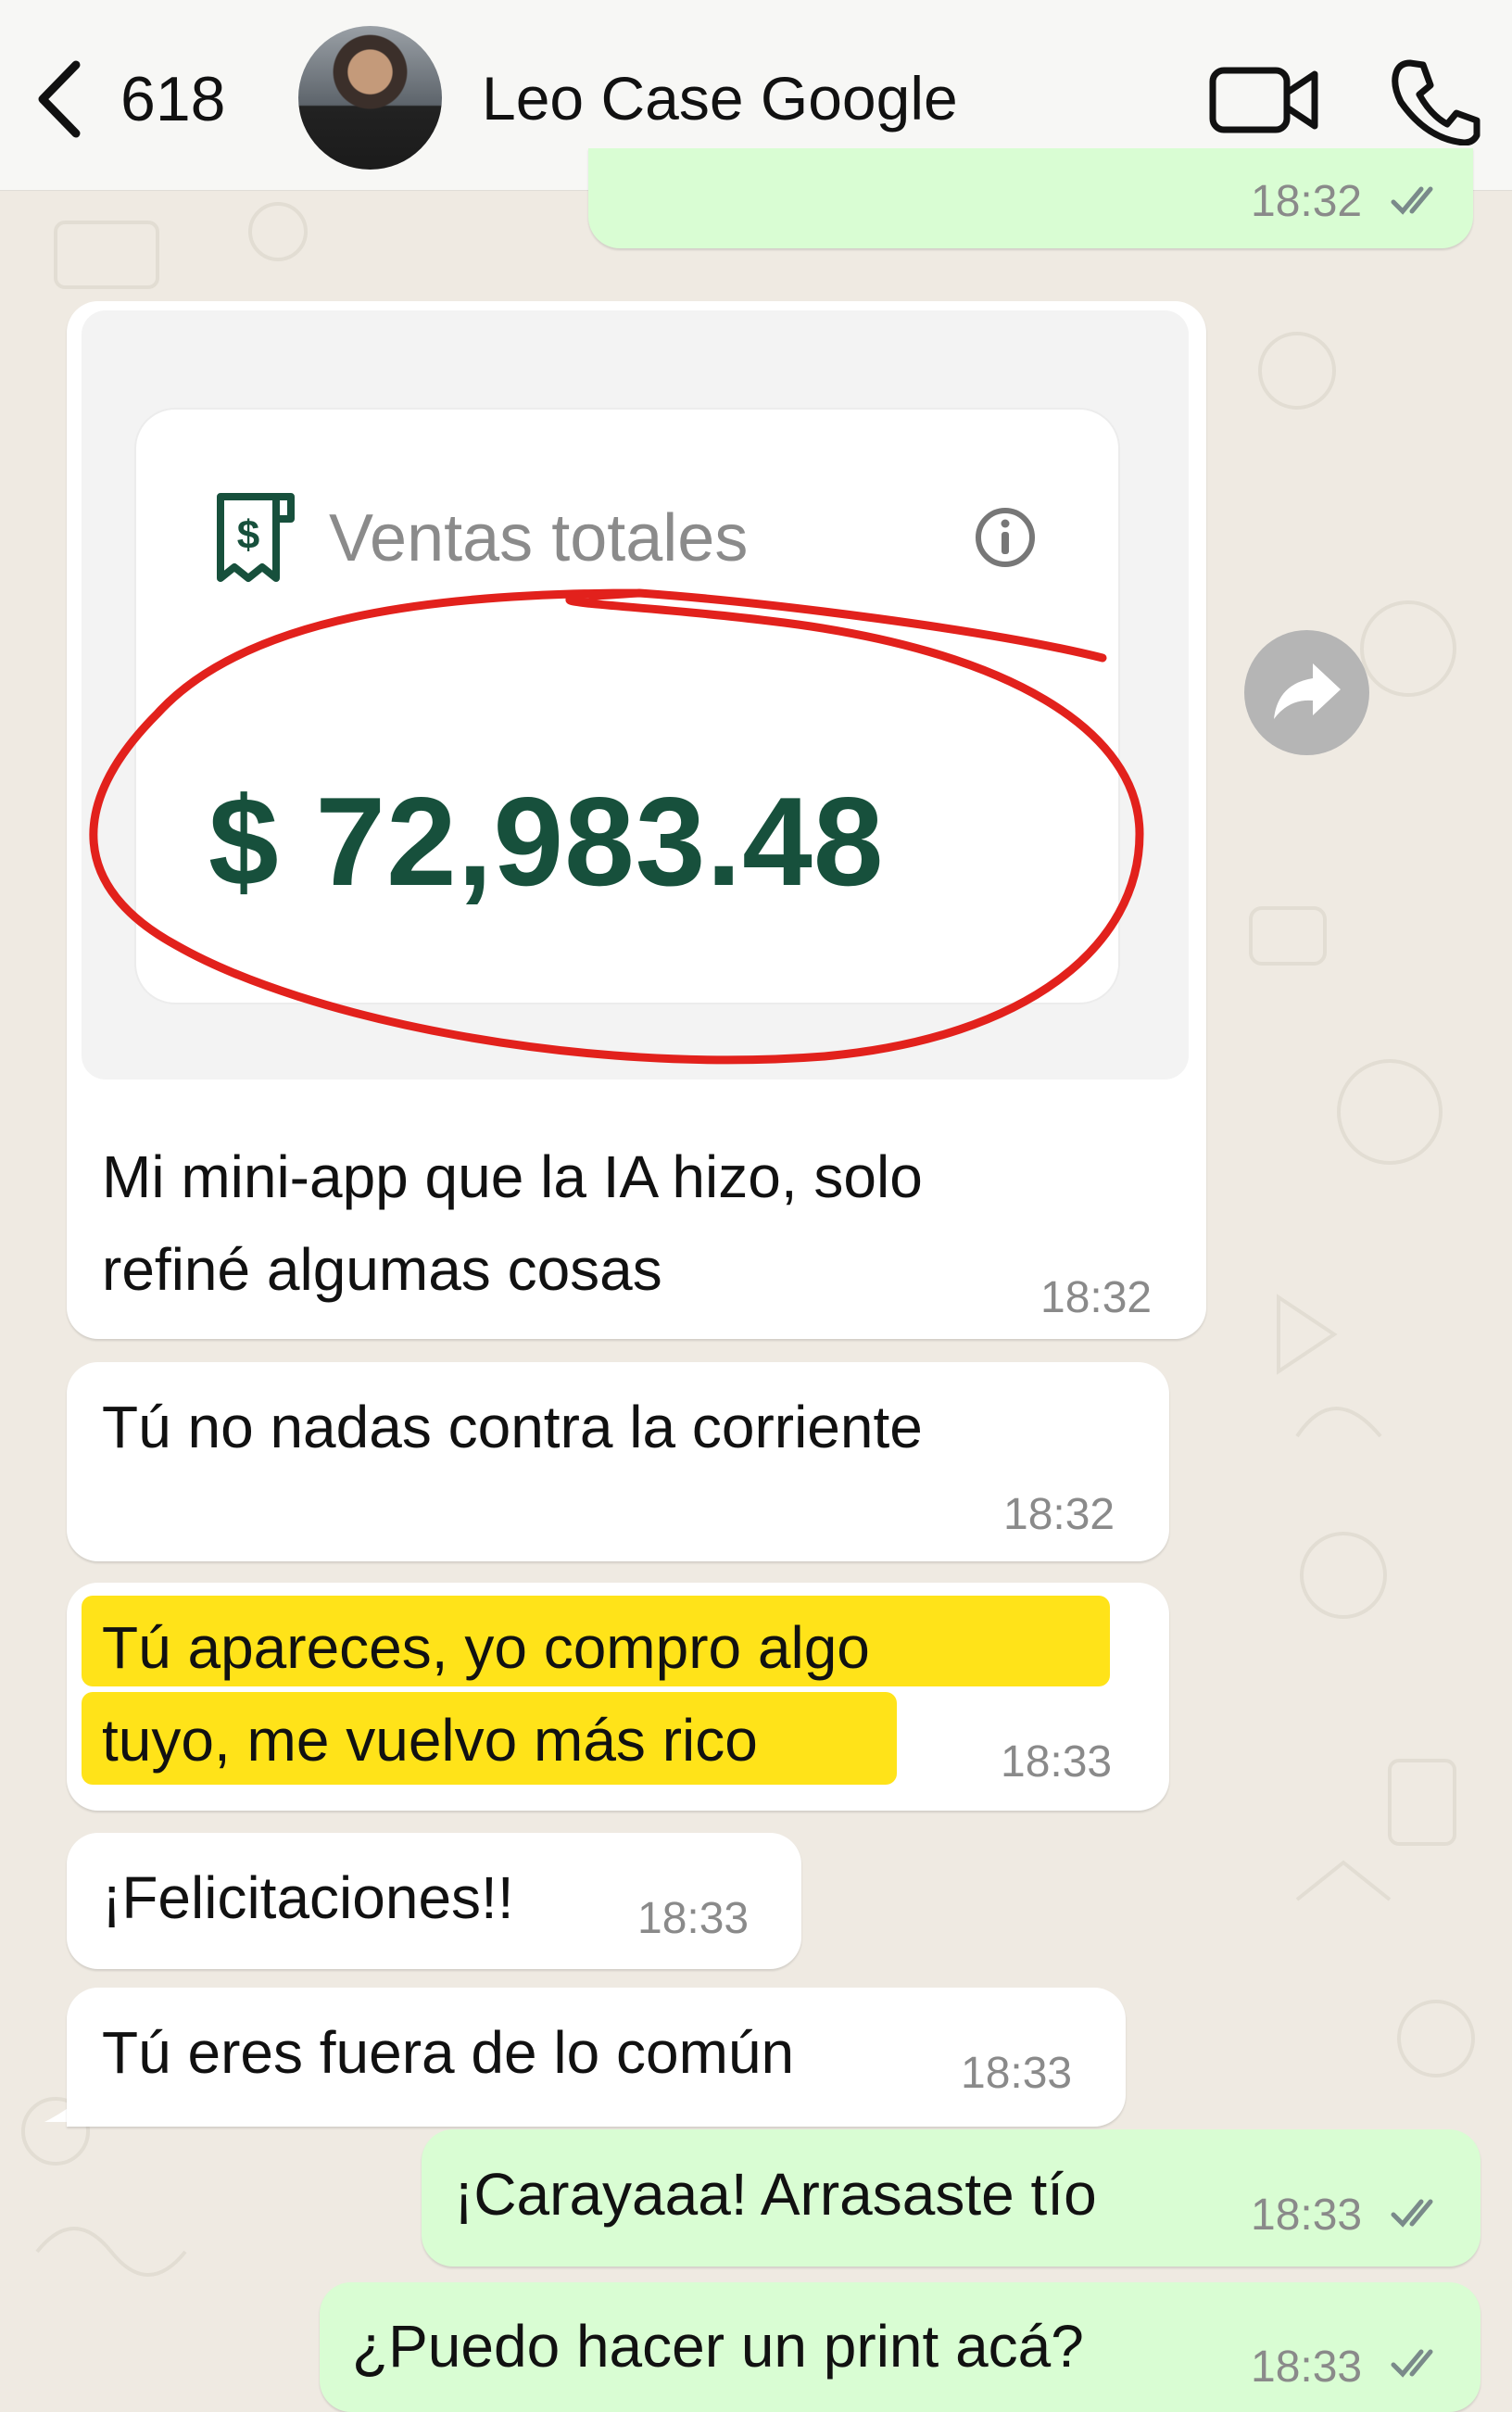 Image resolution: width=1512 pixels, height=2412 pixels. What do you see at coordinates (430, 1740) in the screenshot?
I see `message-text: tuyo, me vuelvo más rico` at bounding box center [430, 1740].